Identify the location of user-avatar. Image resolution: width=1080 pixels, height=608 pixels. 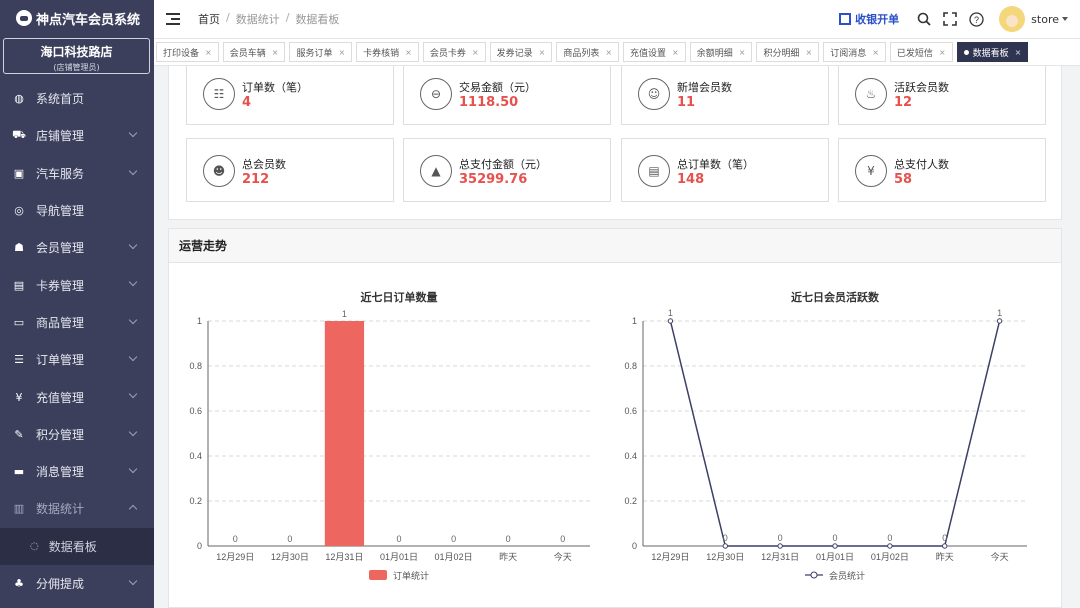
(1012, 19).